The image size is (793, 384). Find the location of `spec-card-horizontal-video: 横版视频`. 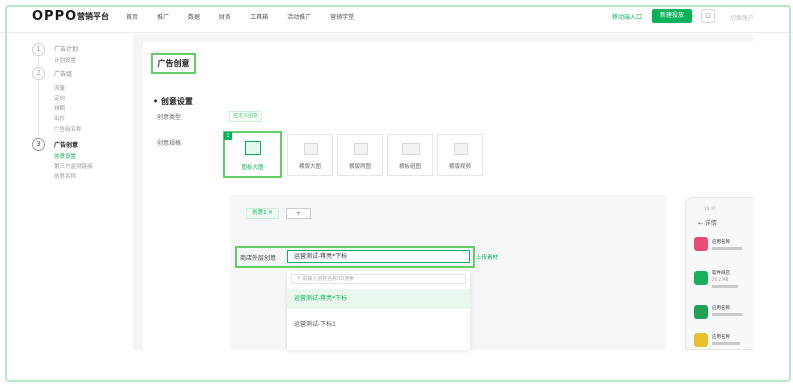

spec-card-horizontal-video: 横版视频 is located at coordinates (460, 155).